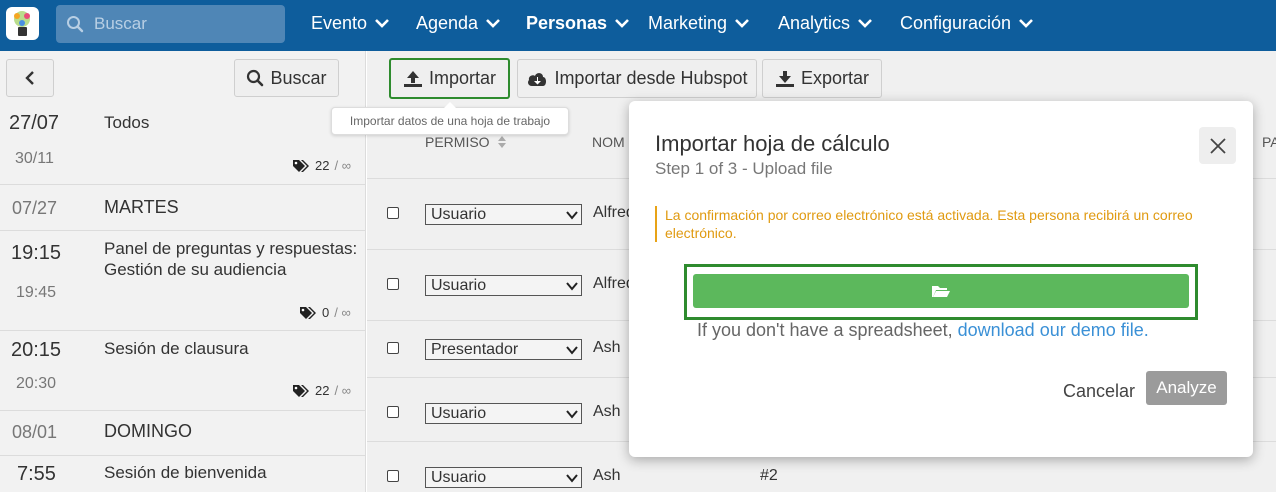 This screenshot has height=492, width=1276. I want to click on sidebar-search-button: Buscar, so click(286, 78).